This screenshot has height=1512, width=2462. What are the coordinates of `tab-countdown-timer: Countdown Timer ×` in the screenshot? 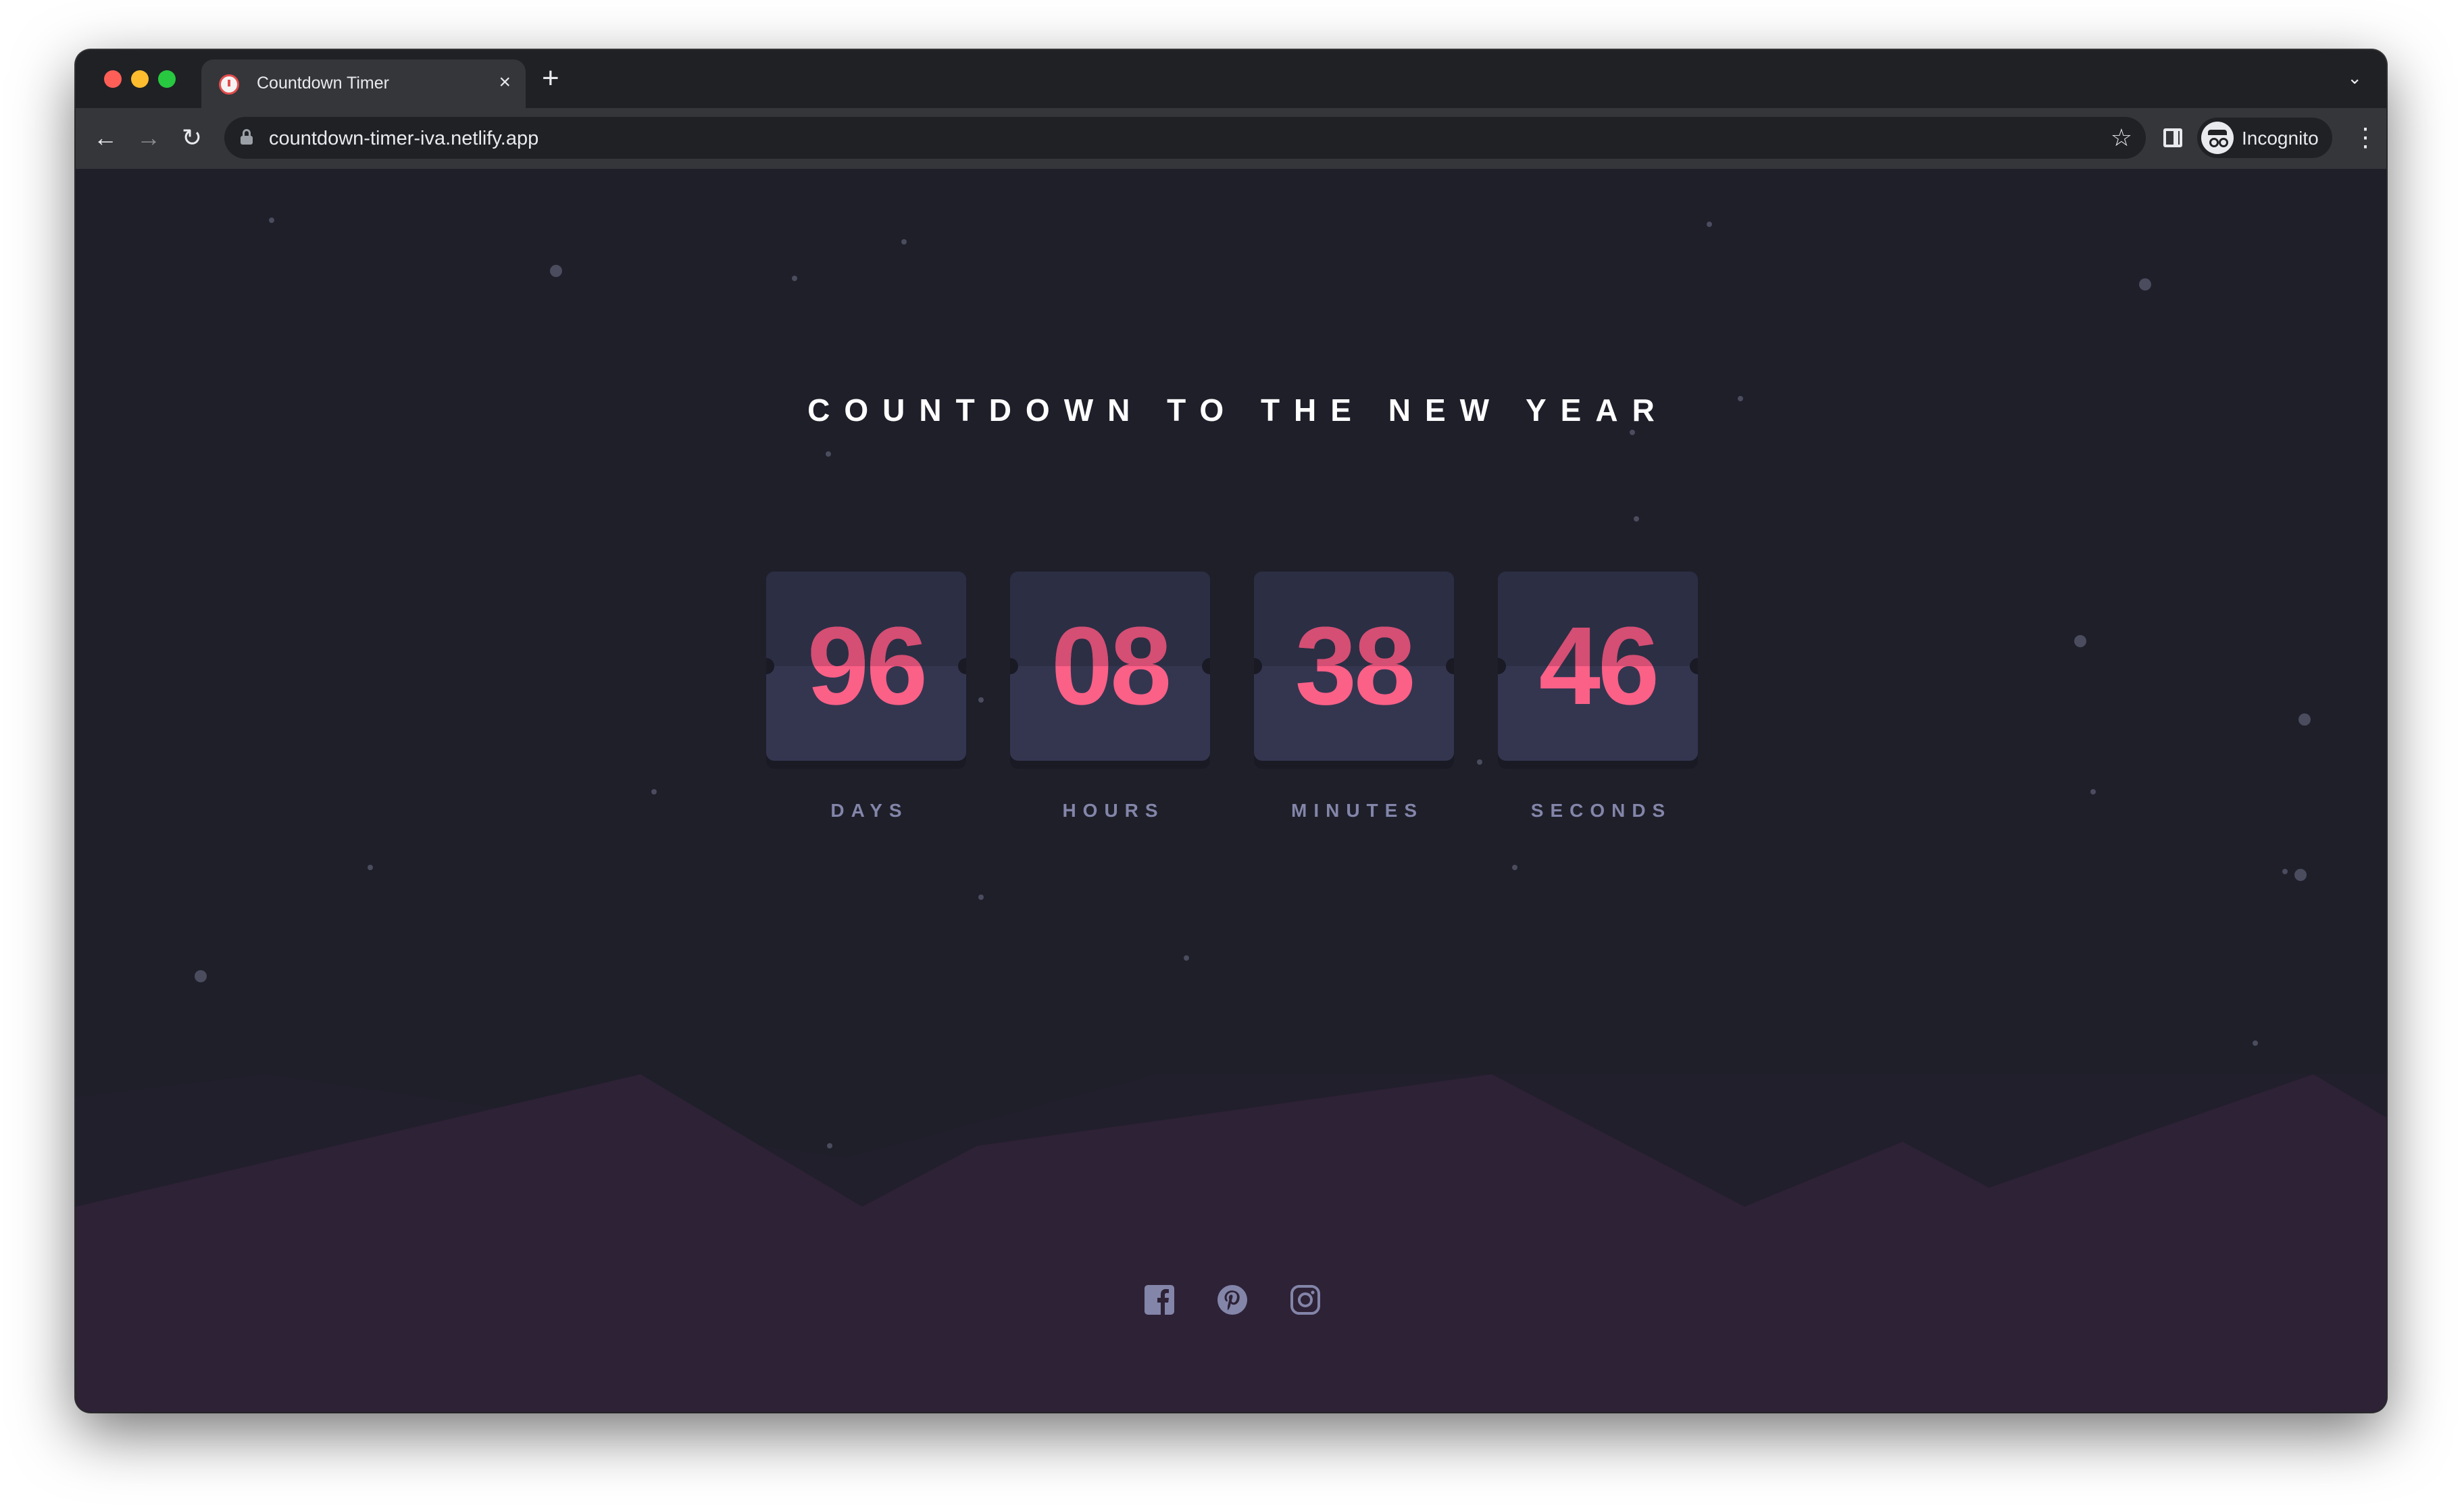 It's located at (363, 83).